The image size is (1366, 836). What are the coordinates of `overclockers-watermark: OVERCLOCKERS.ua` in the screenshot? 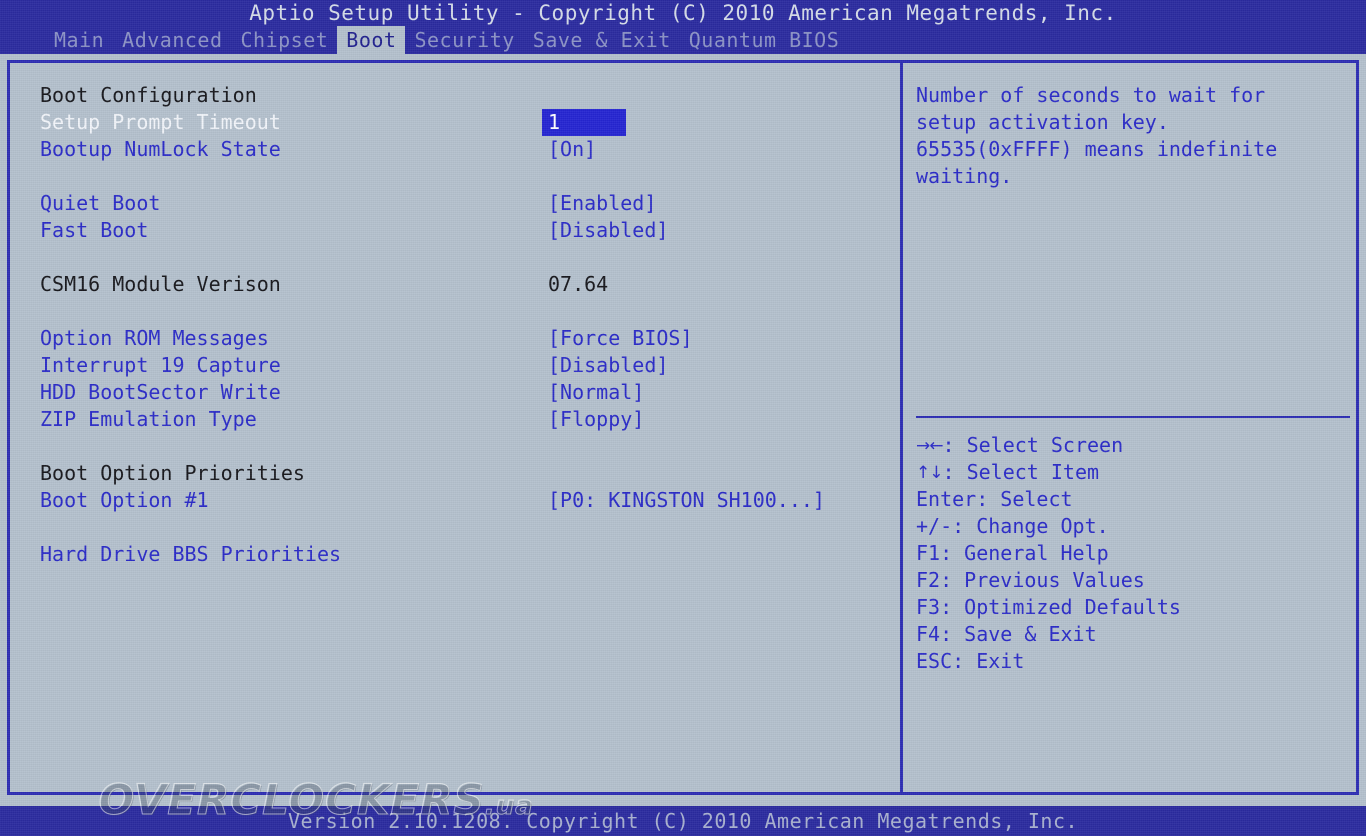 It's located at (285, 781).